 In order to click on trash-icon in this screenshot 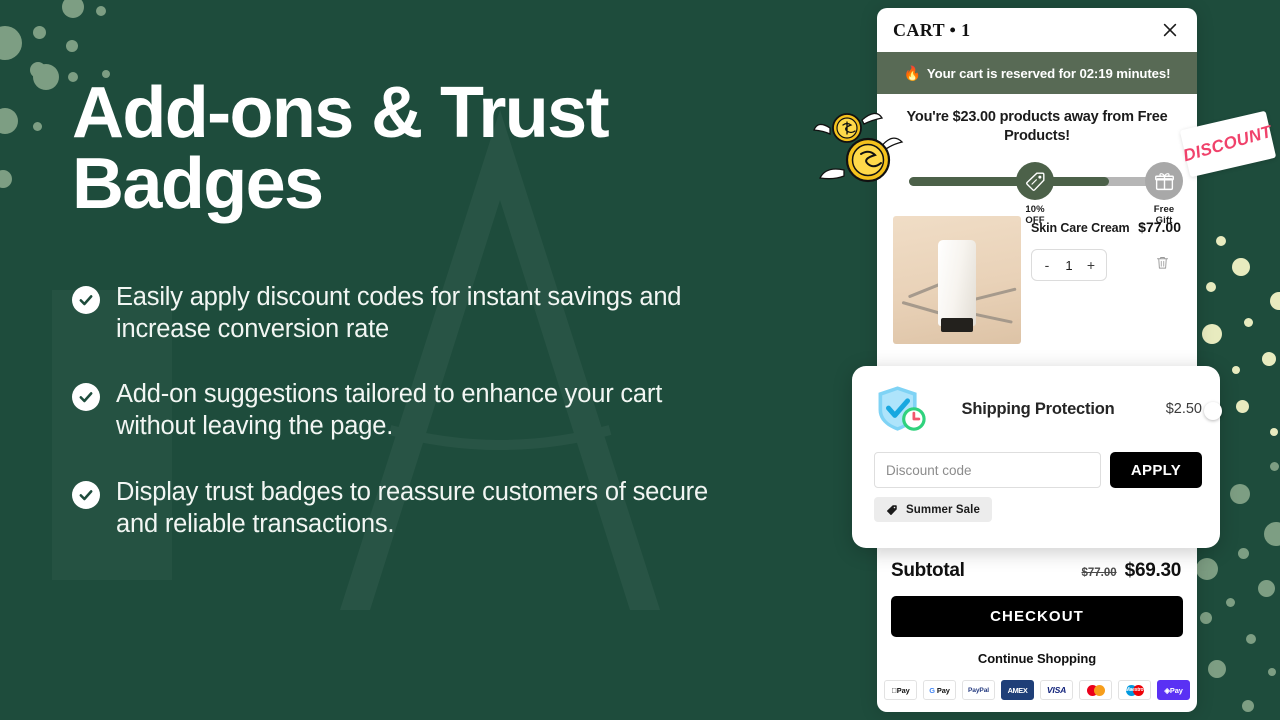, I will do `click(1165, 265)`.